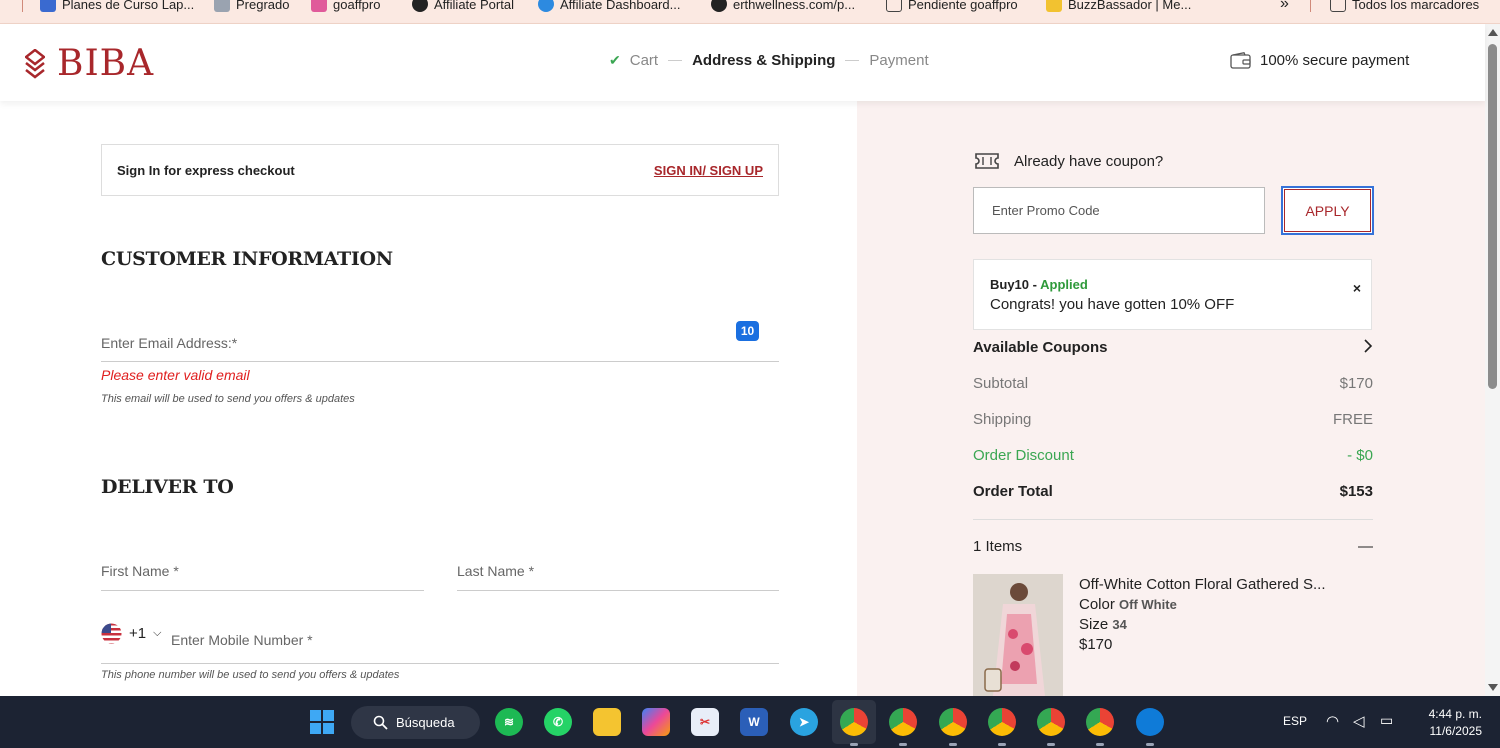  Describe the element at coordinates (1018, 635) in the screenshot. I see `product-image` at that location.